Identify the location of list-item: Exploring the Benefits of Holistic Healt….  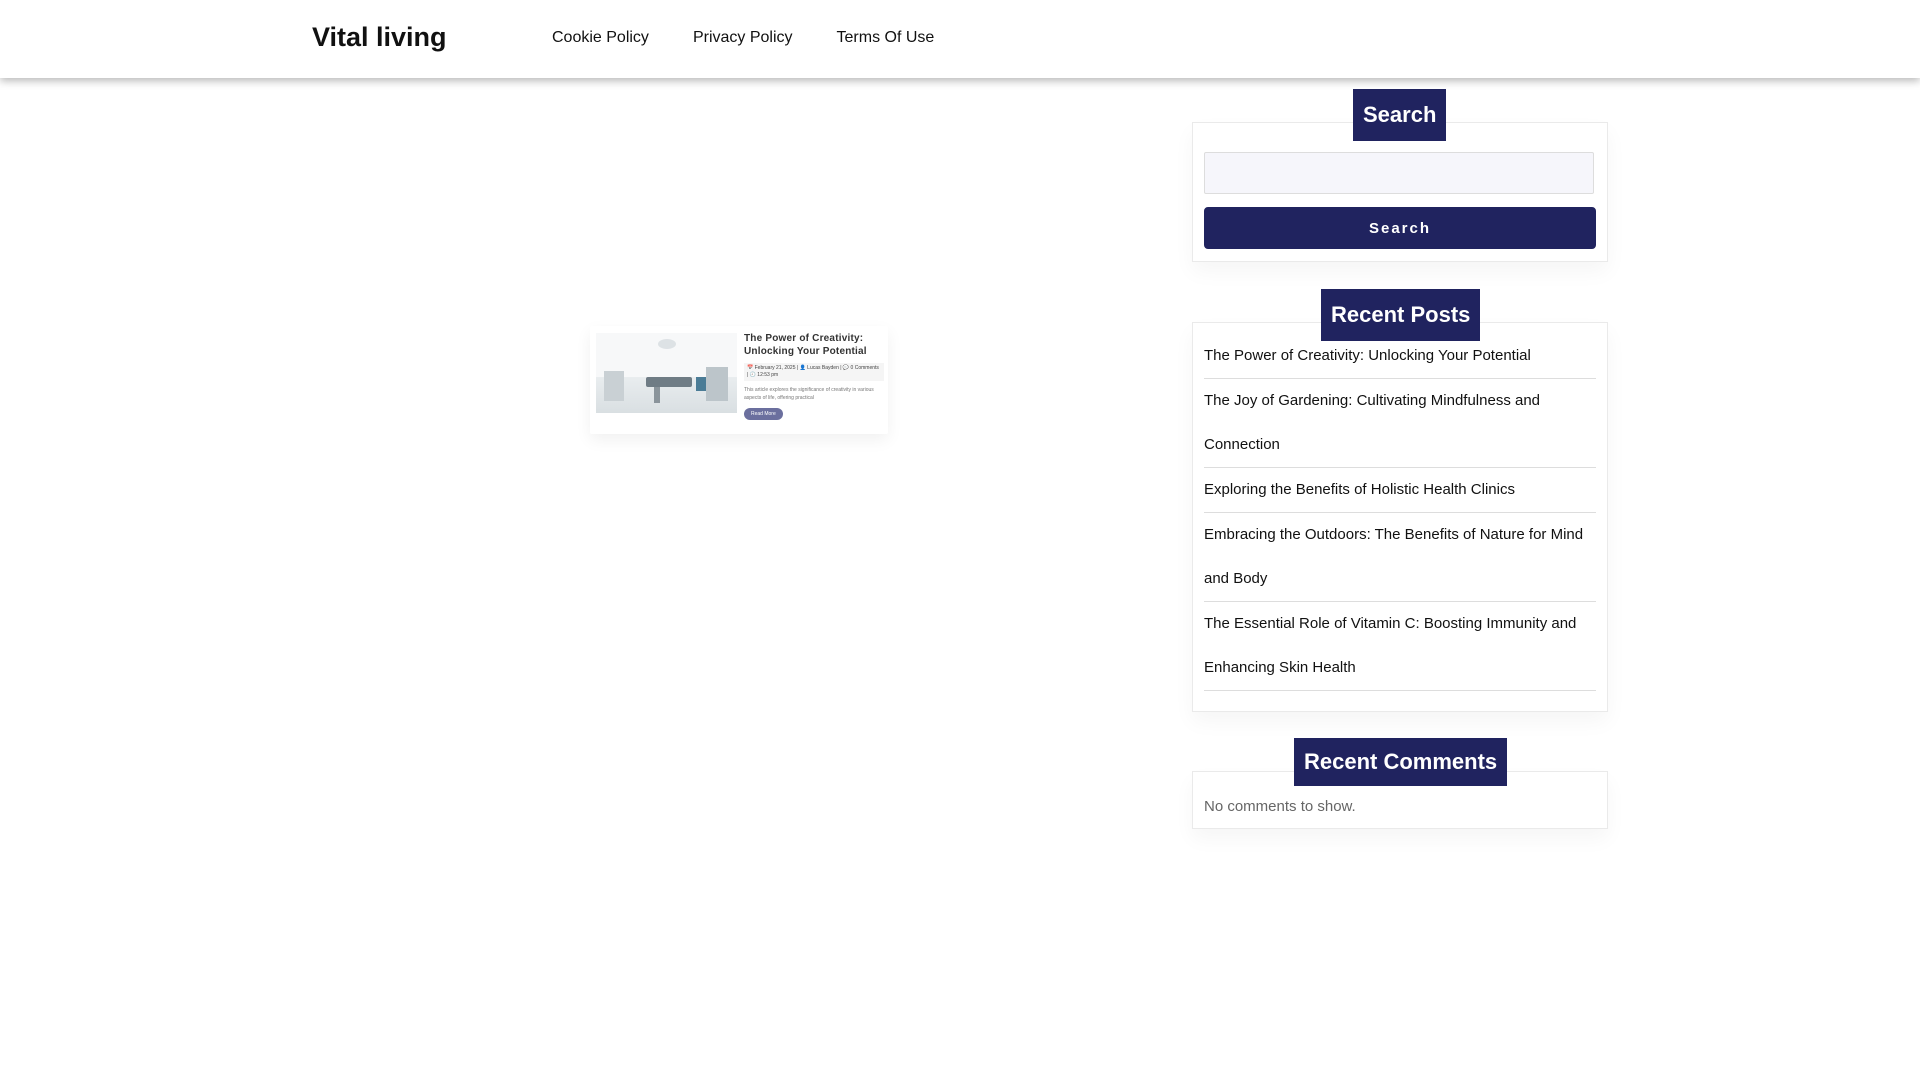
(1400, 490).